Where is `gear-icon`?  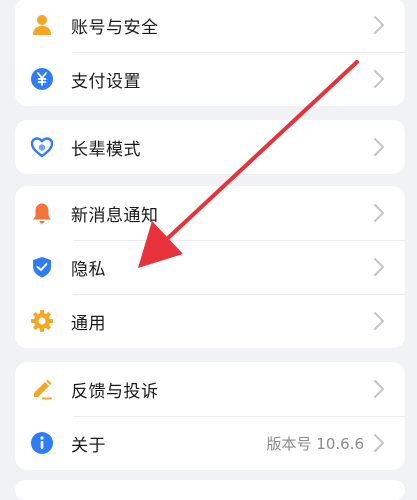
gear-icon is located at coordinates (42, 321).